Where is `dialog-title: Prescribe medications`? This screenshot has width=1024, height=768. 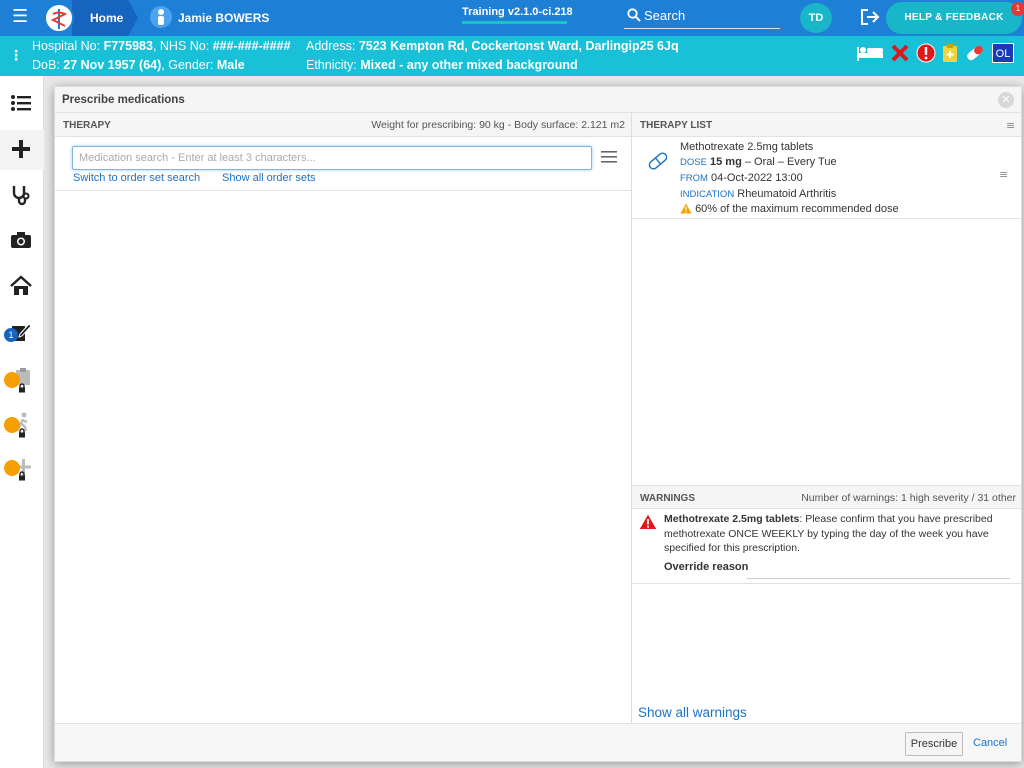 dialog-title: Prescribe medications is located at coordinates (123, 100).